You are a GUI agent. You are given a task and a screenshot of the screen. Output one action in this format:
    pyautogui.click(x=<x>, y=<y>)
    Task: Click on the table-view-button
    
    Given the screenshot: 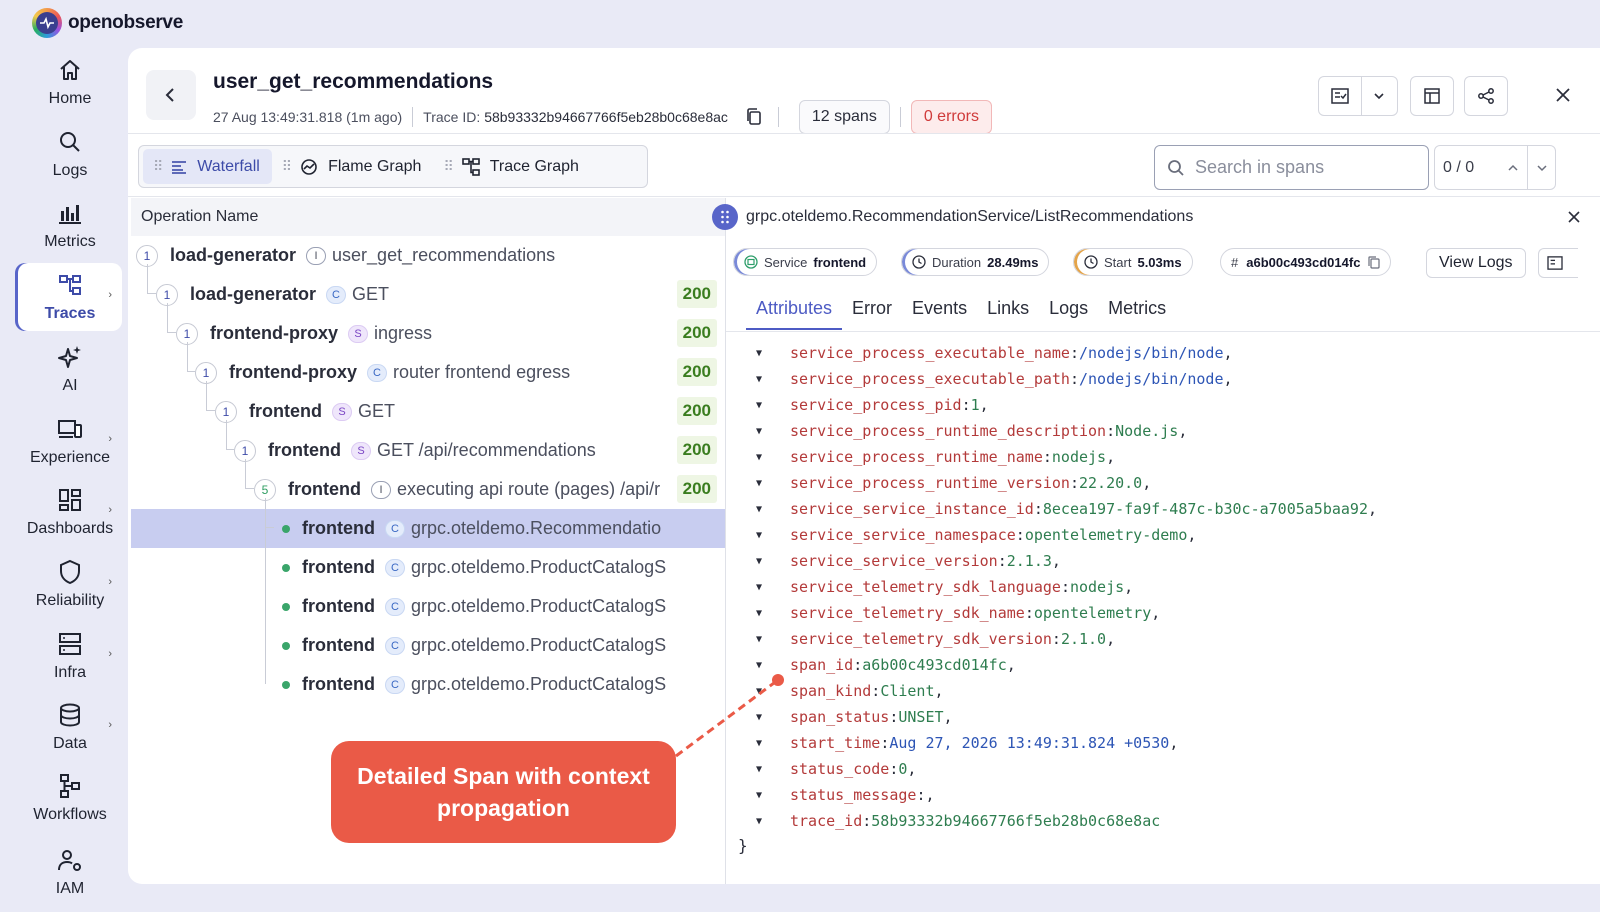 What is the action you would take?
    pyautogui.click(x=1432, y=96)
    